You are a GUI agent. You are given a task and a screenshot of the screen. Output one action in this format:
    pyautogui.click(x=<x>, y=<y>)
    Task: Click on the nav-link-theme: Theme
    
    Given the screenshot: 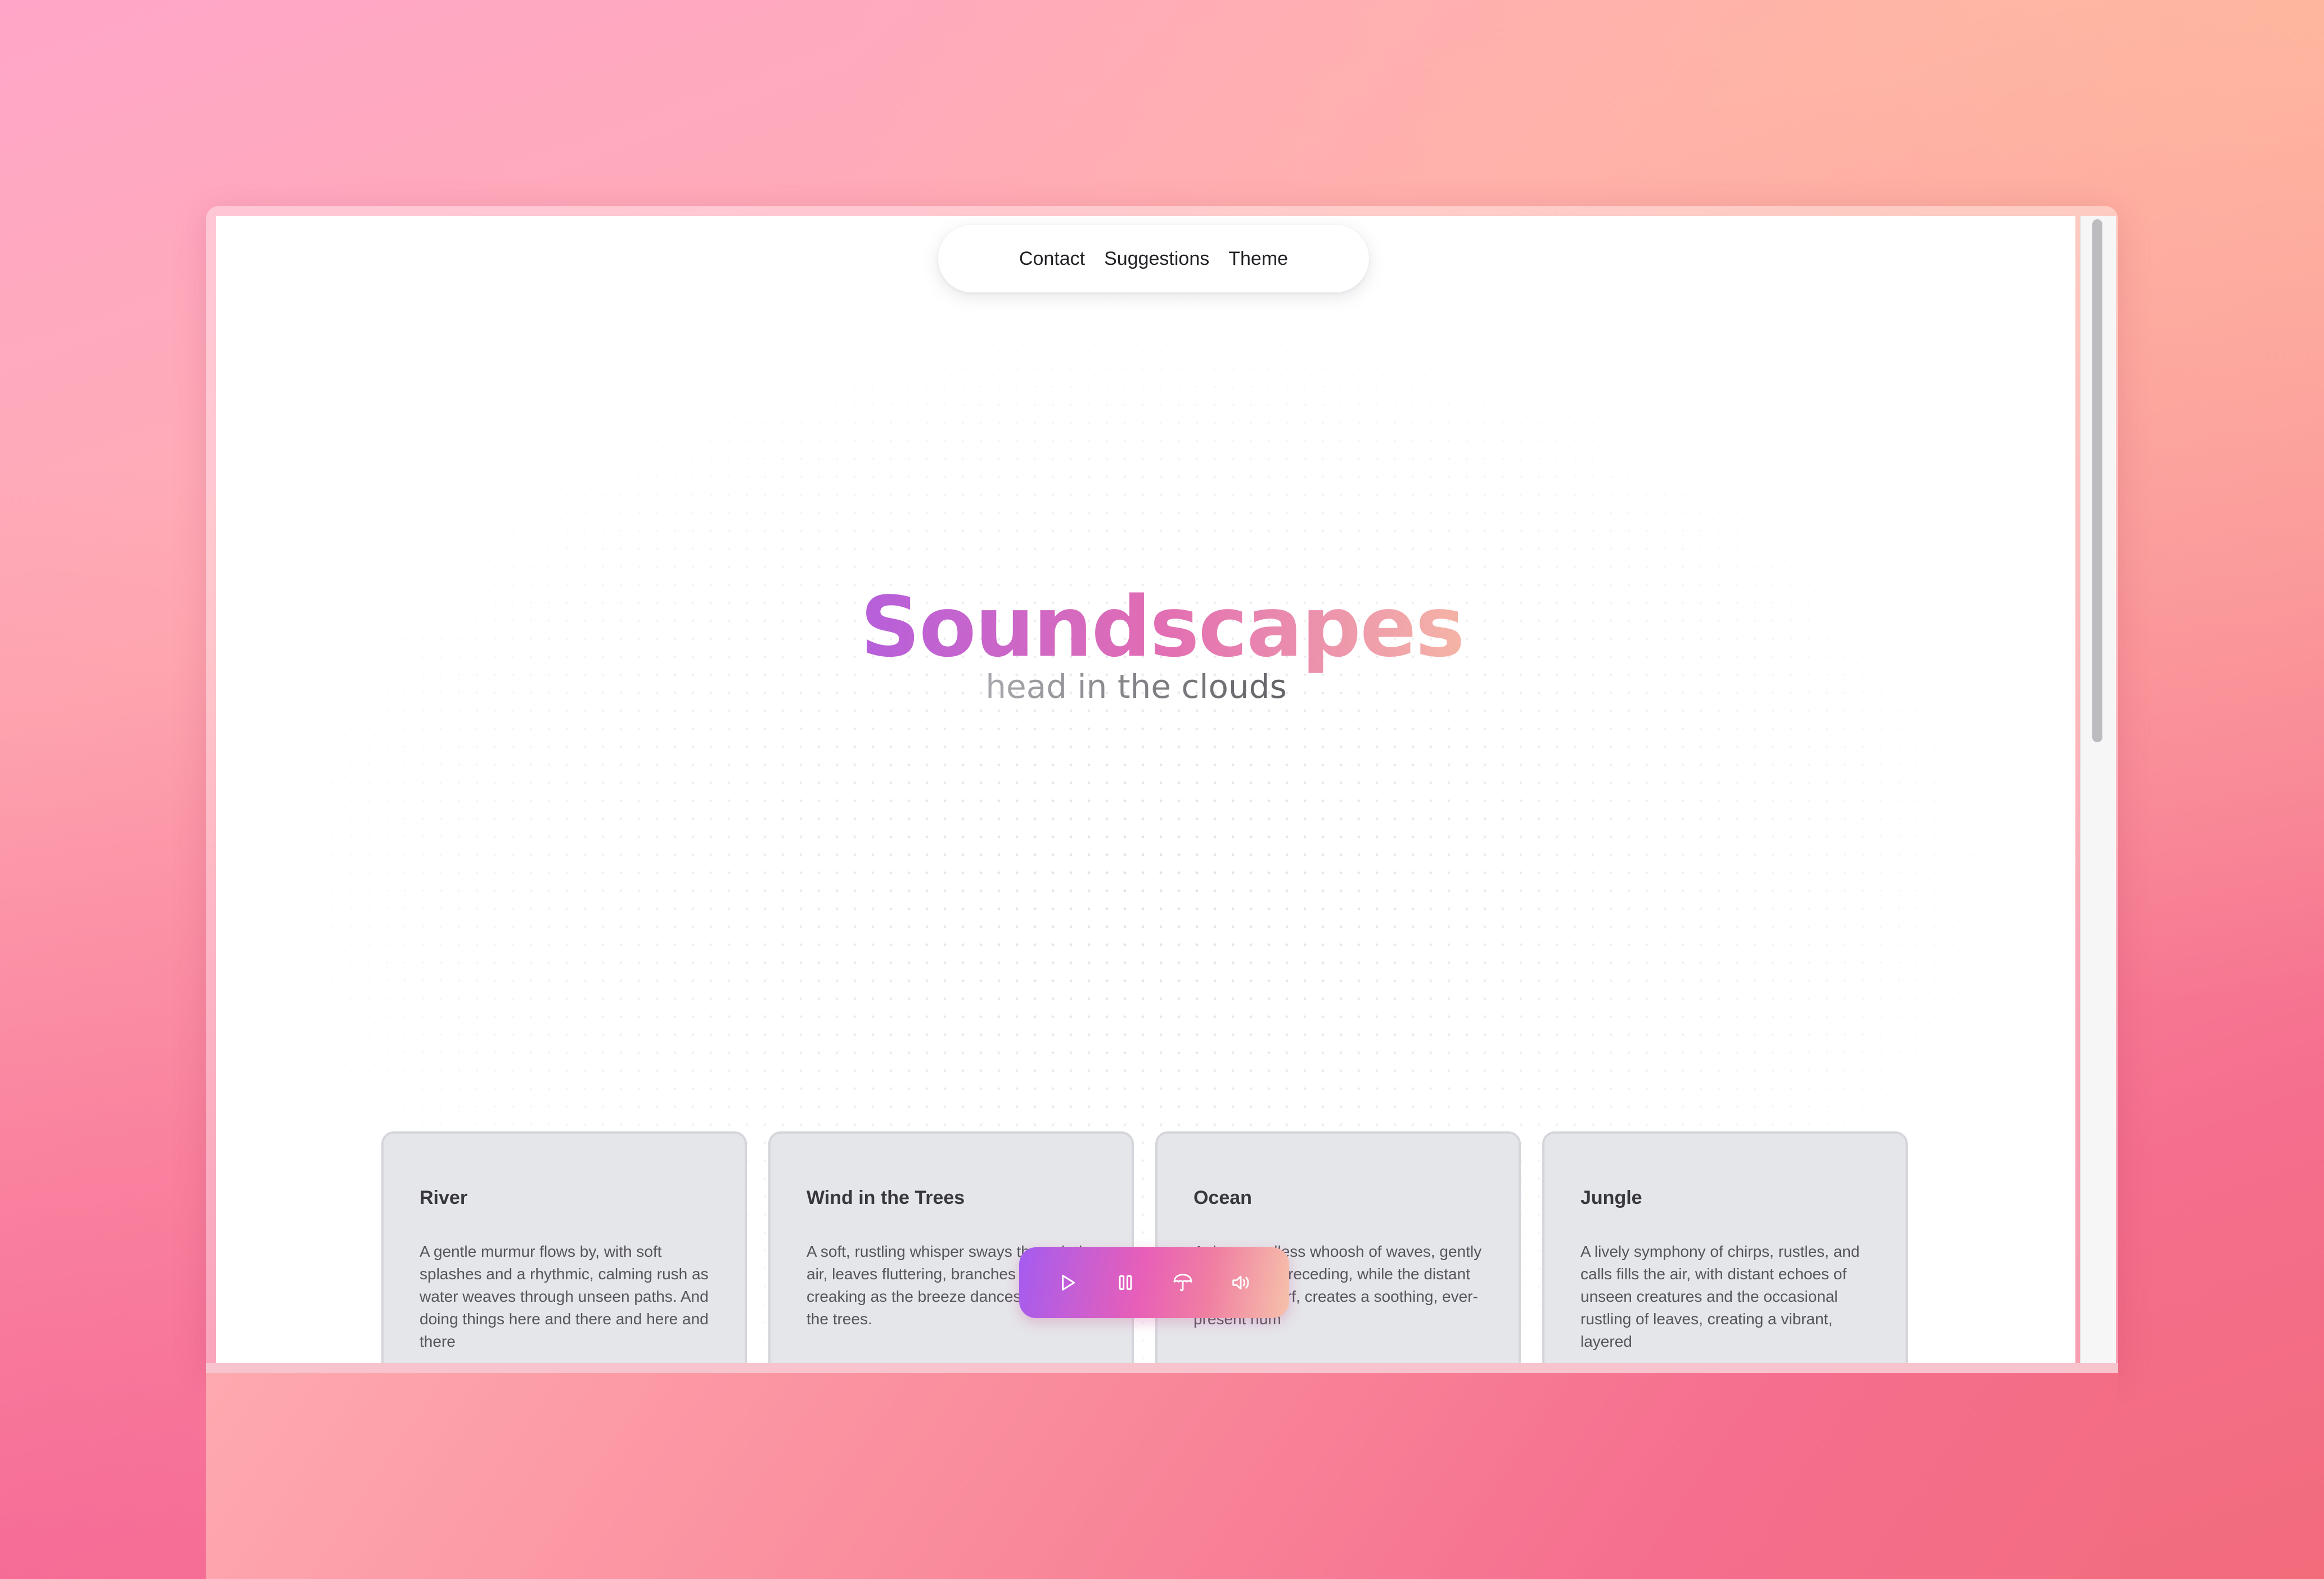 What is the action you would take?
    pyautogui.click(x=1258, y=259)
    